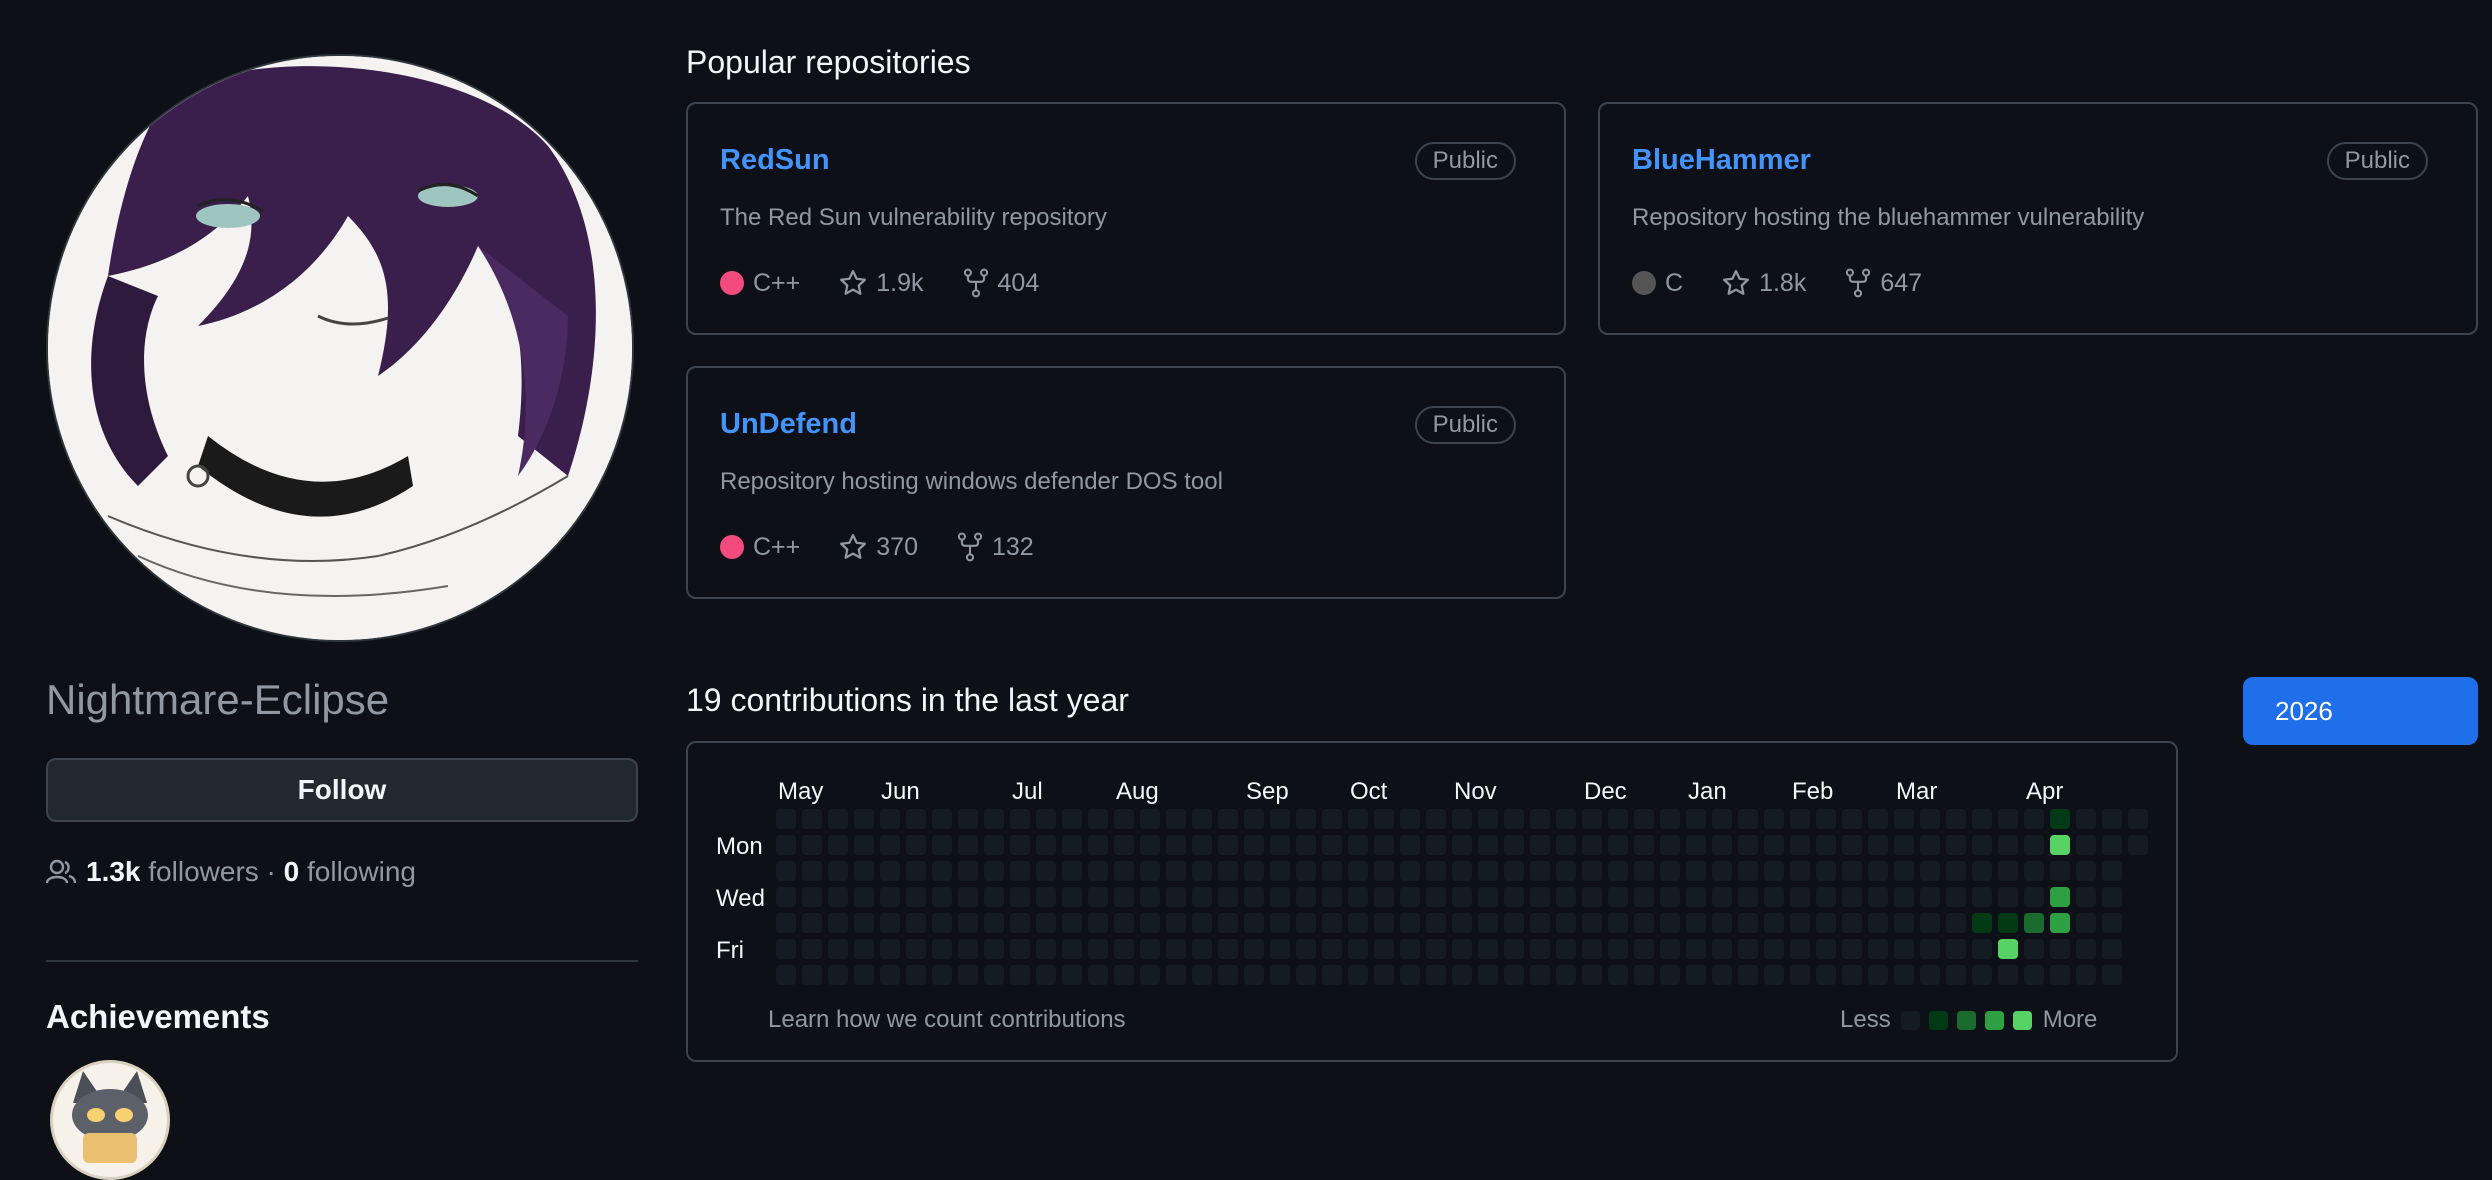 This screenshot has height=1180, width=2492. What do you see at coordinates (995, 547) in the screenshot?
I see `repo-forks-link: 132` at bounding box center [995, 547].